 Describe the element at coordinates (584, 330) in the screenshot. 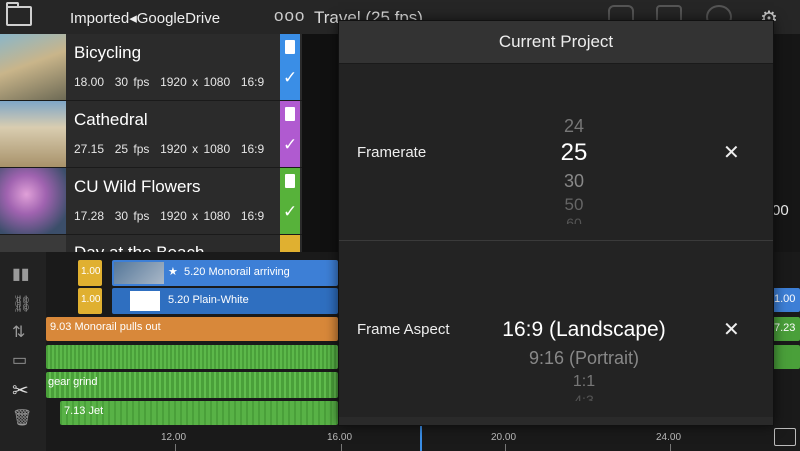

I see `aspect-option-selected: 16:9 (Landscape)` at that location.